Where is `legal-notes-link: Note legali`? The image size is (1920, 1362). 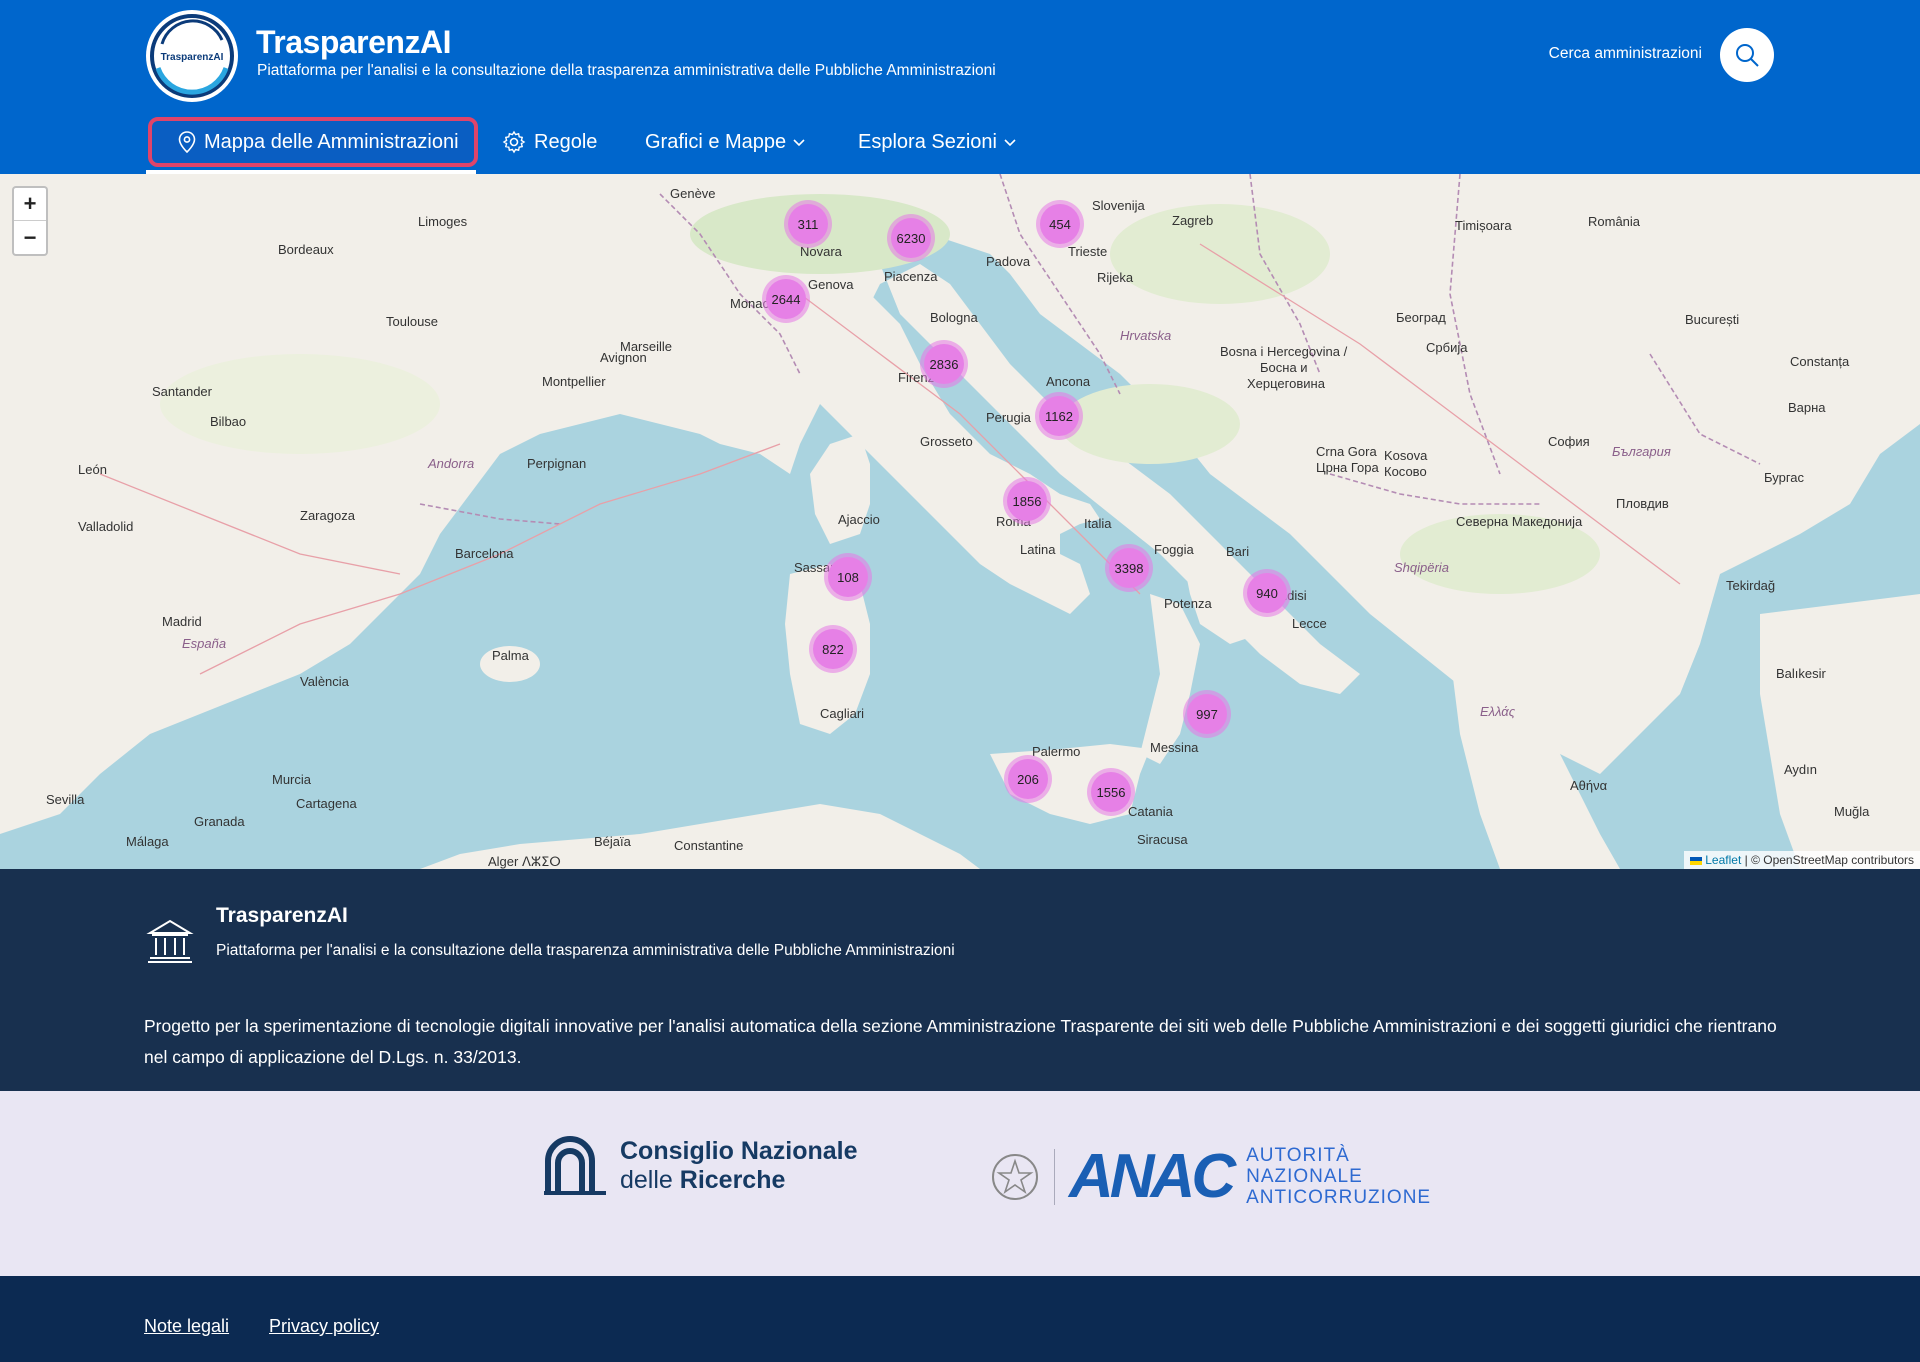
legal-notes-link: Note legali is located at coordinates (186, 1326).